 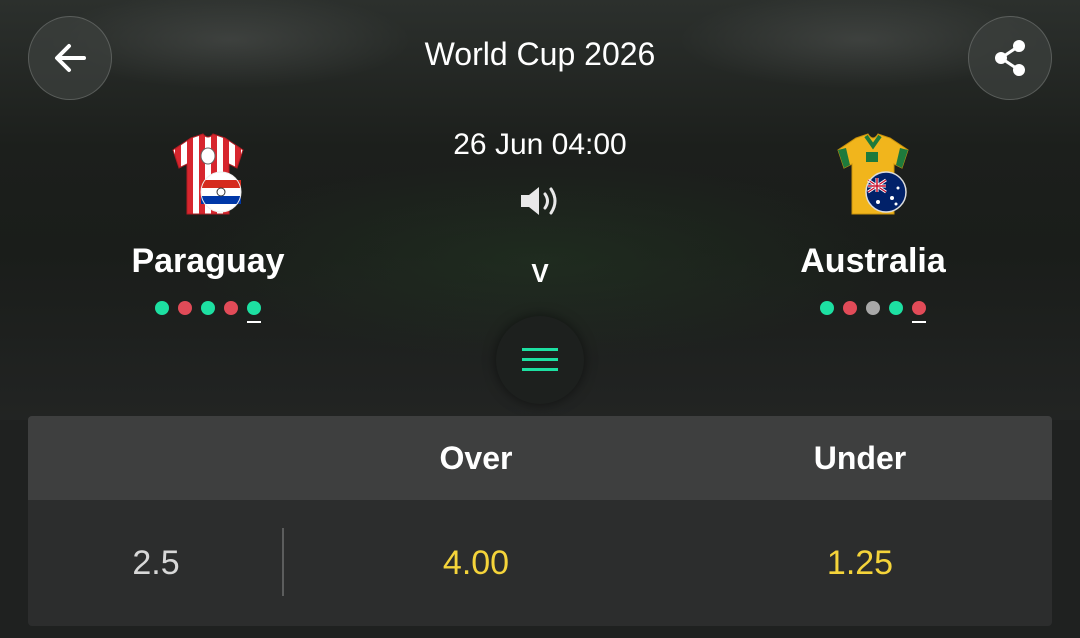 What do you see at coordinates (873, 174) in the screenshot?
I see `australia-shirt-icon` at bounding box center [873, 174].